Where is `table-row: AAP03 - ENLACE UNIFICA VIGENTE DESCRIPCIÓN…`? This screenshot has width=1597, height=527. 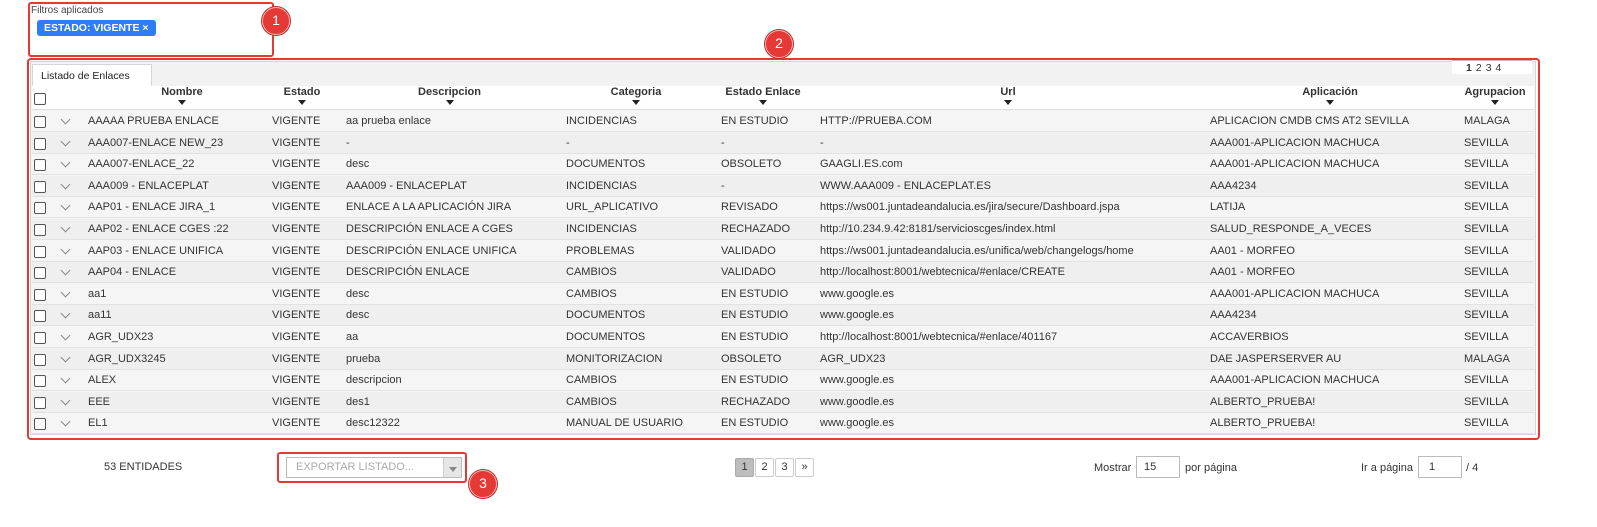 table-row: AAP03 - ENLACE UNIFICA VIGENTE DESCRIPCIÓN… is located at coordinates (783, 251).